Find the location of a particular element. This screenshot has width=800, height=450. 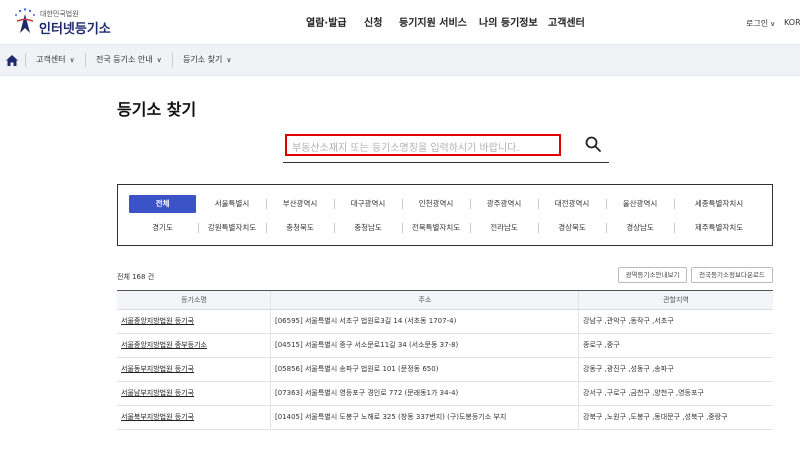

site-logo: 대한민국법원 인터넷등기소 is located at coordinates (62, 22).